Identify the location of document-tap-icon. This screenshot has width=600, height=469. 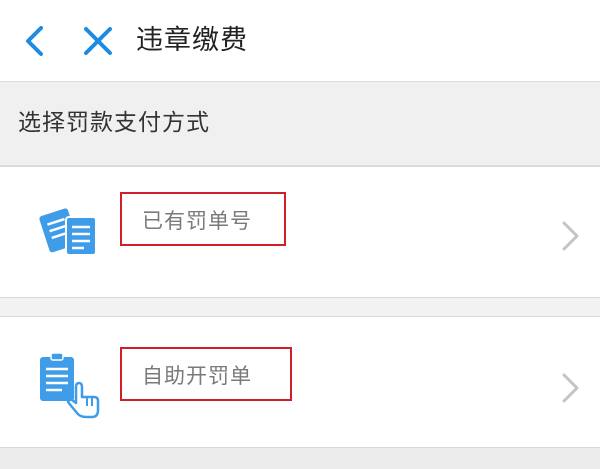
(71, 386).